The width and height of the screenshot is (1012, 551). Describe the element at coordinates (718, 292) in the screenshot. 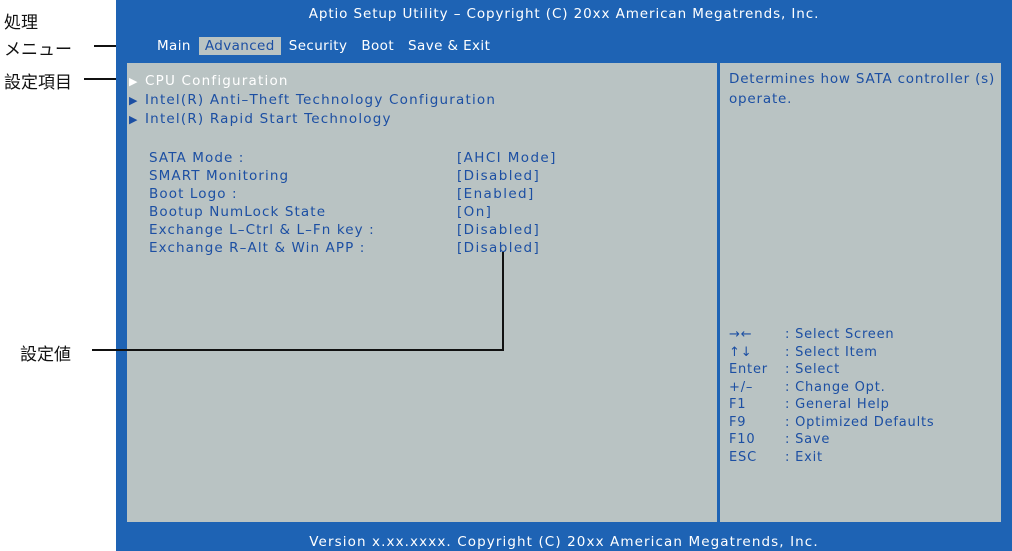

I see `panel-divider` at that location.